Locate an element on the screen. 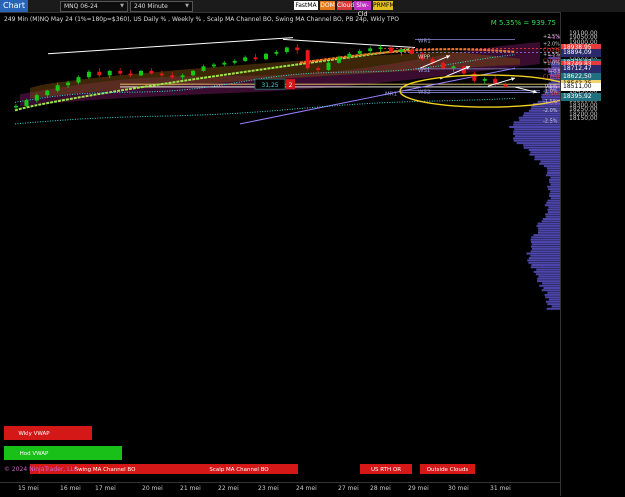  date-tick: 30 mei is located at coordinates (458, 488).